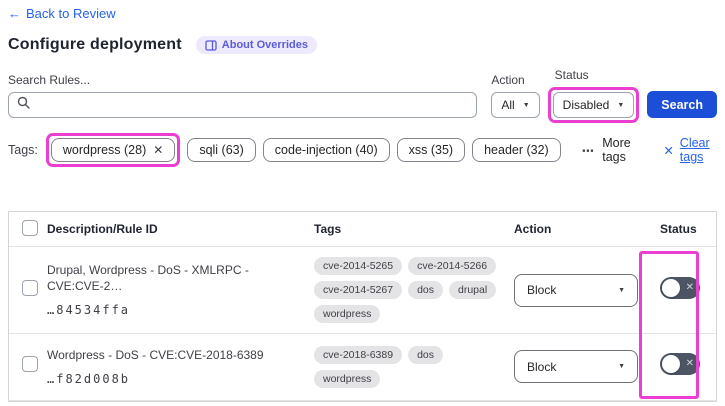 The height and width of the screenshot is (406, 725). I want to click on tag-label: wordpress (28), so click(104, 150).